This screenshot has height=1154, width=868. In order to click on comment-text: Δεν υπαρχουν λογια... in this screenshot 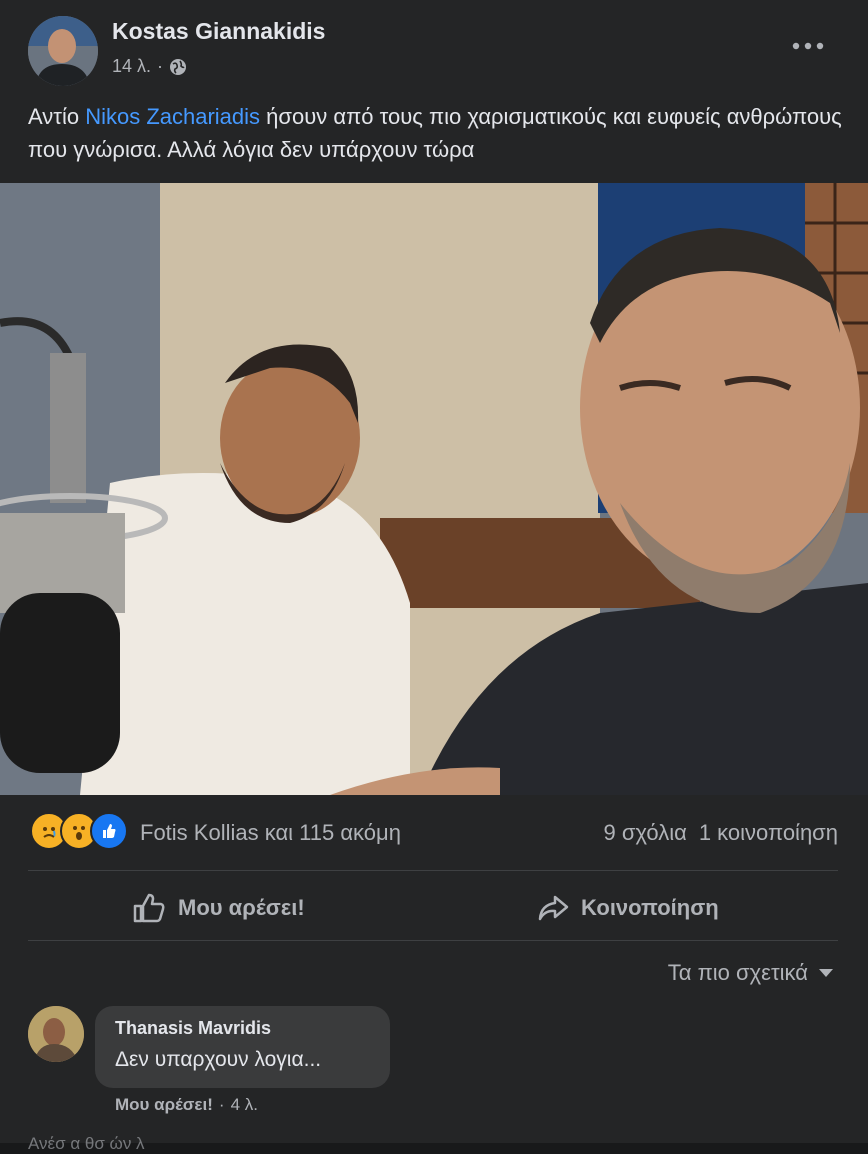, I will do `click(218, 1059)`.